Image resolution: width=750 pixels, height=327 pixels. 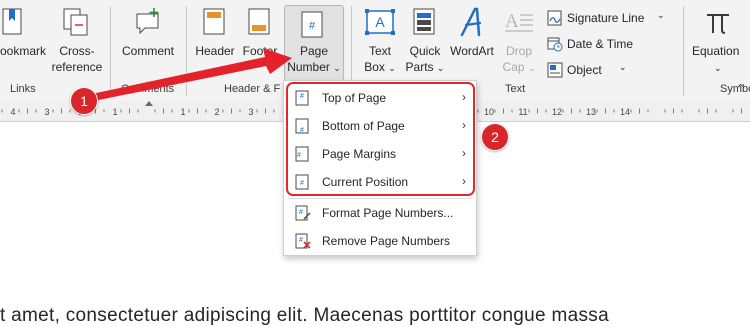 I want to click on callout-badge-1: 1, so click(x=84, y=101).